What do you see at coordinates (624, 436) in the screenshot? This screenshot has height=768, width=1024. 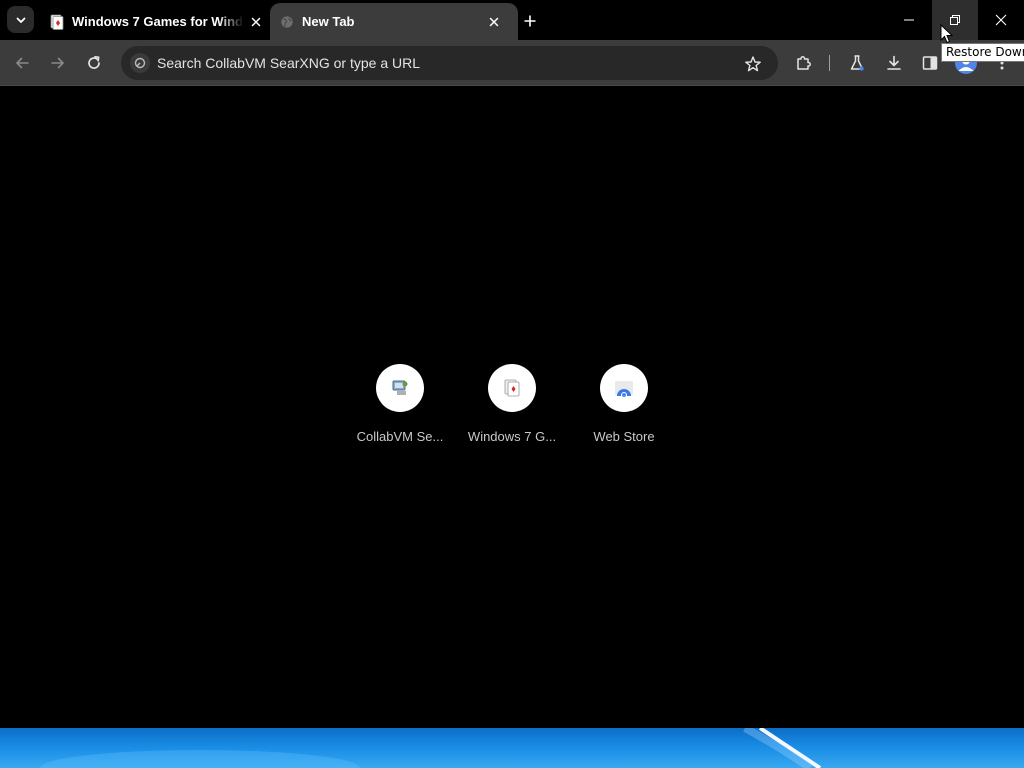 I see `shortcut-label: Web Store` at bounding box center [624, 436].